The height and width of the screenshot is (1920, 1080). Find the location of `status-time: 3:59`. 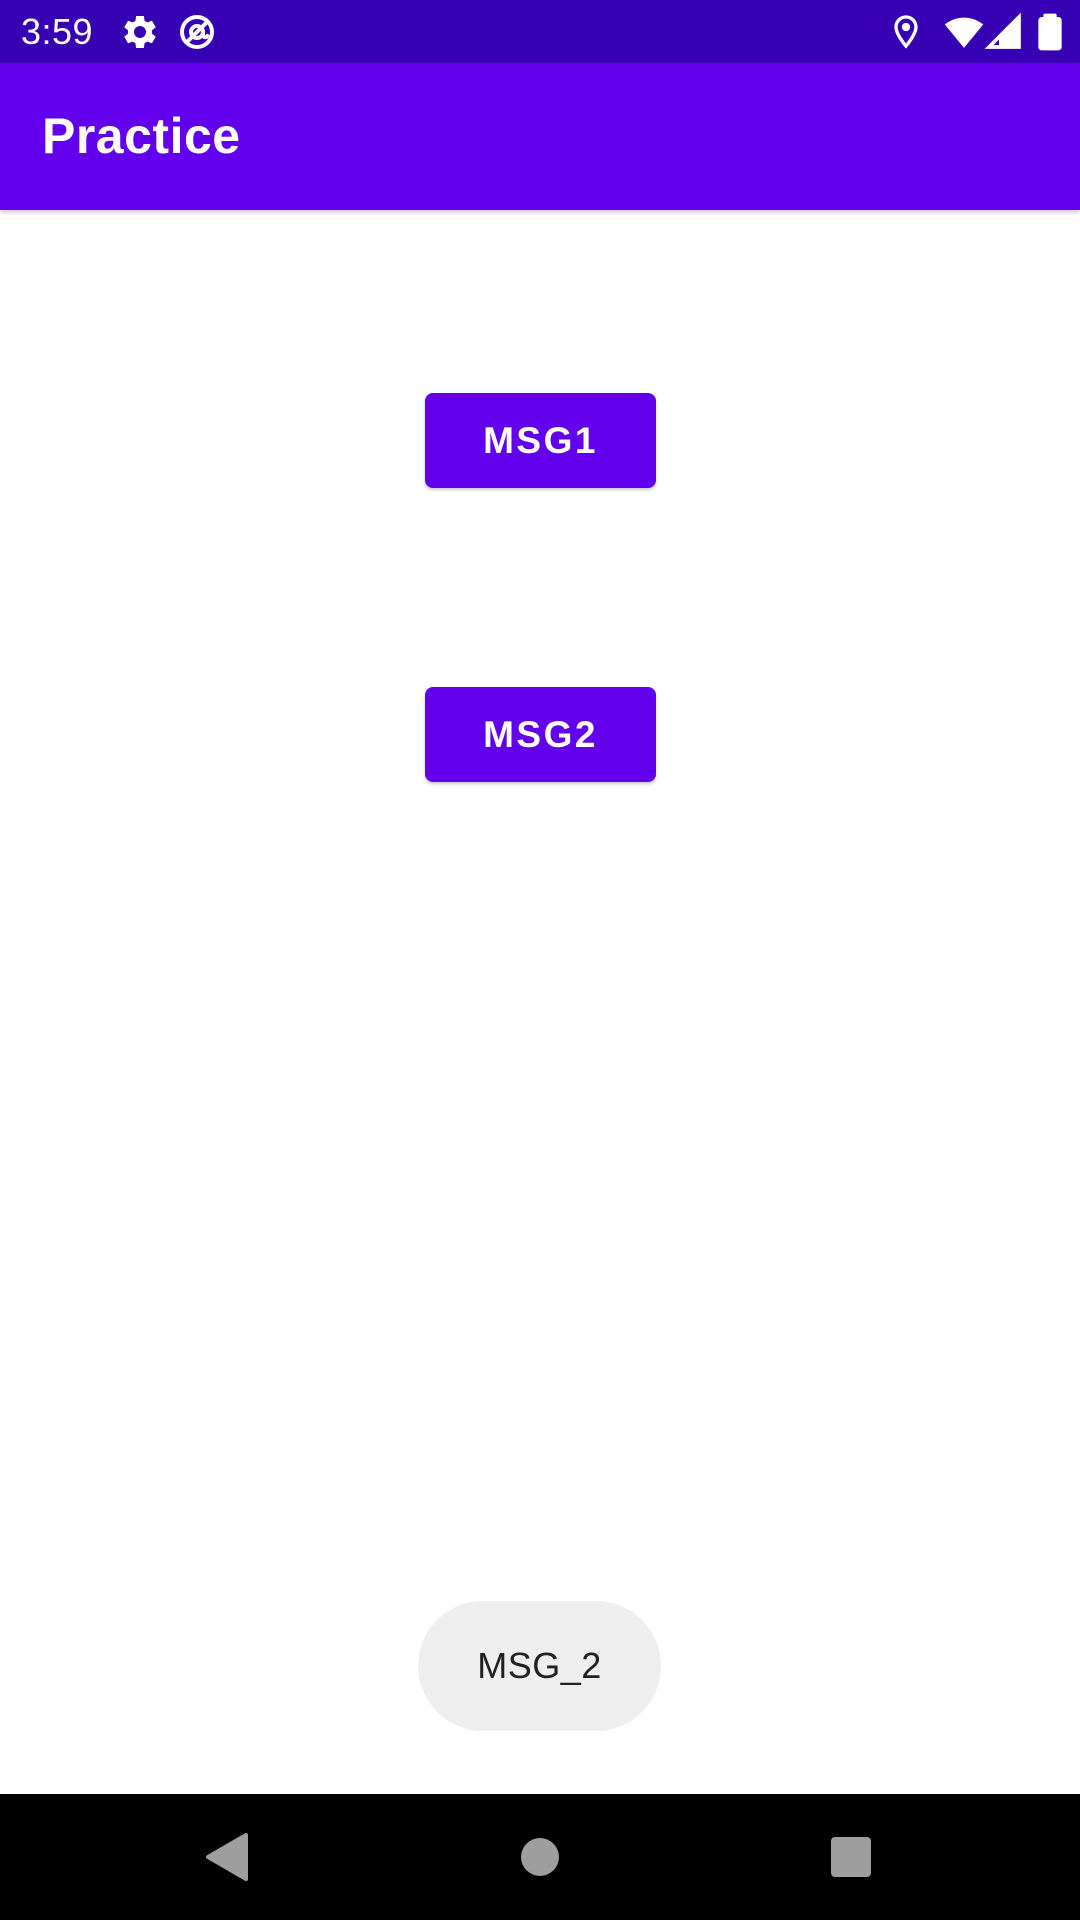

status-time: 3:59 is located at coordinates (57, 31).